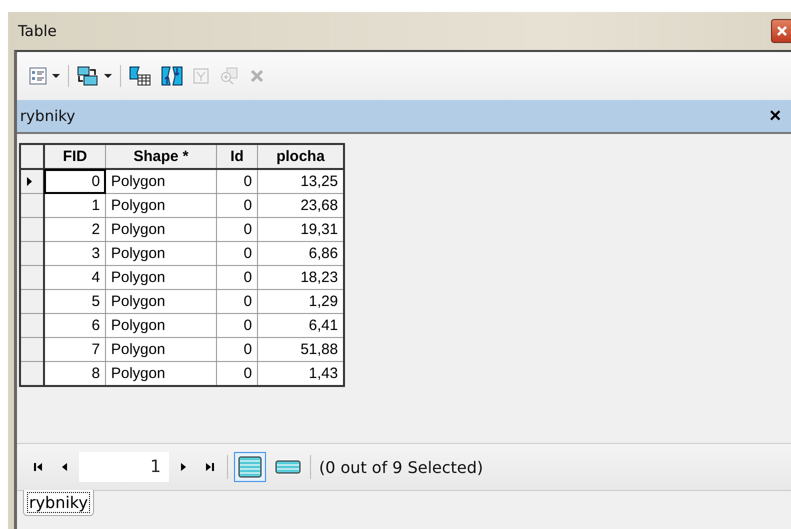 This screenshot has height=529, width=791. Describe the element at coordinates (301, 181) in the screenshot. I see `table-cell: 13,25` at that location.